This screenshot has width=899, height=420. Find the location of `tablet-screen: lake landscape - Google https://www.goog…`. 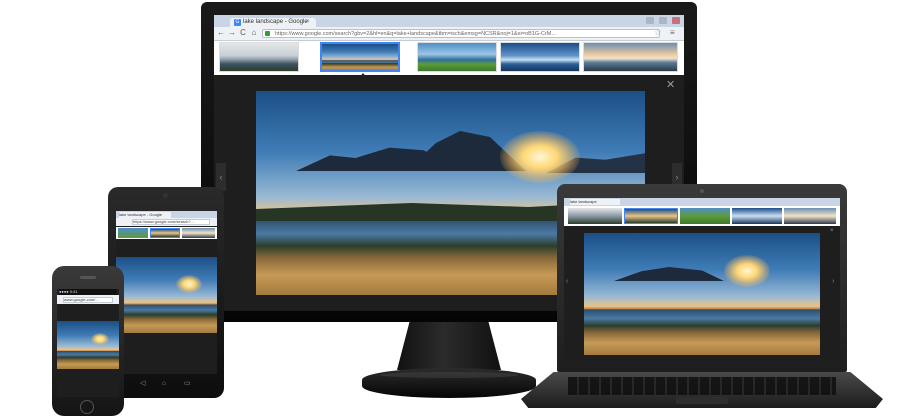

tablet-screen: lake landscape - Google https://www.goog… is located at coordinates (166, 292).